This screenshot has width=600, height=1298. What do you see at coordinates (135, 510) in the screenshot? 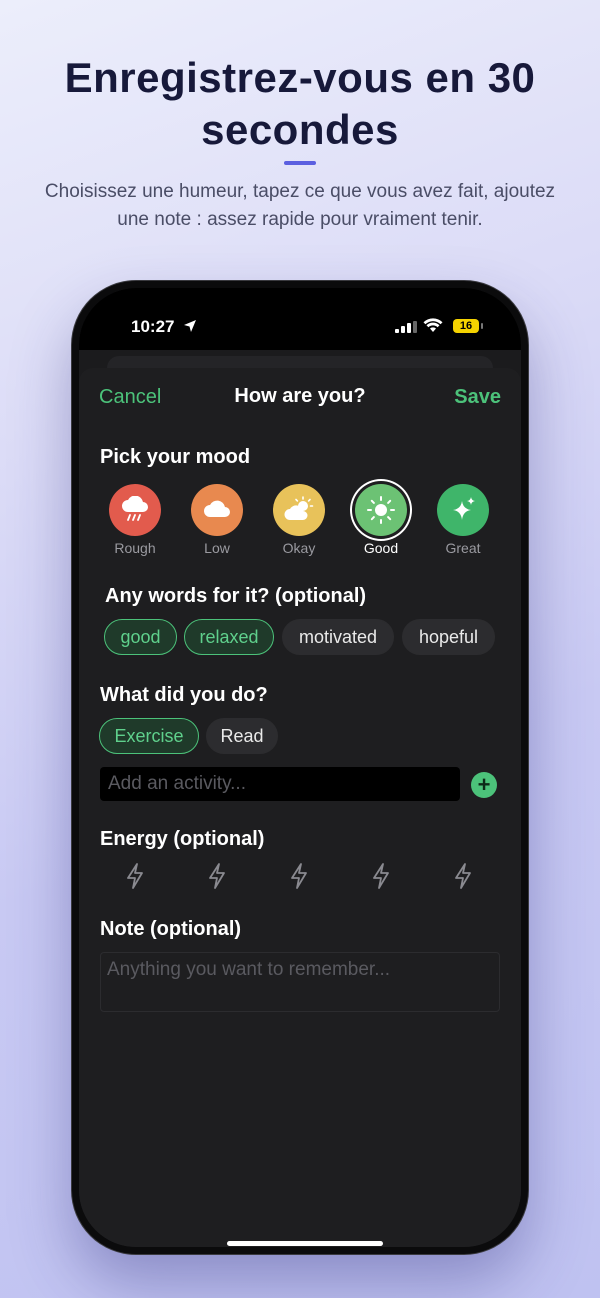
I see `rain-cloud-icon` at bounding box center [135, 510].